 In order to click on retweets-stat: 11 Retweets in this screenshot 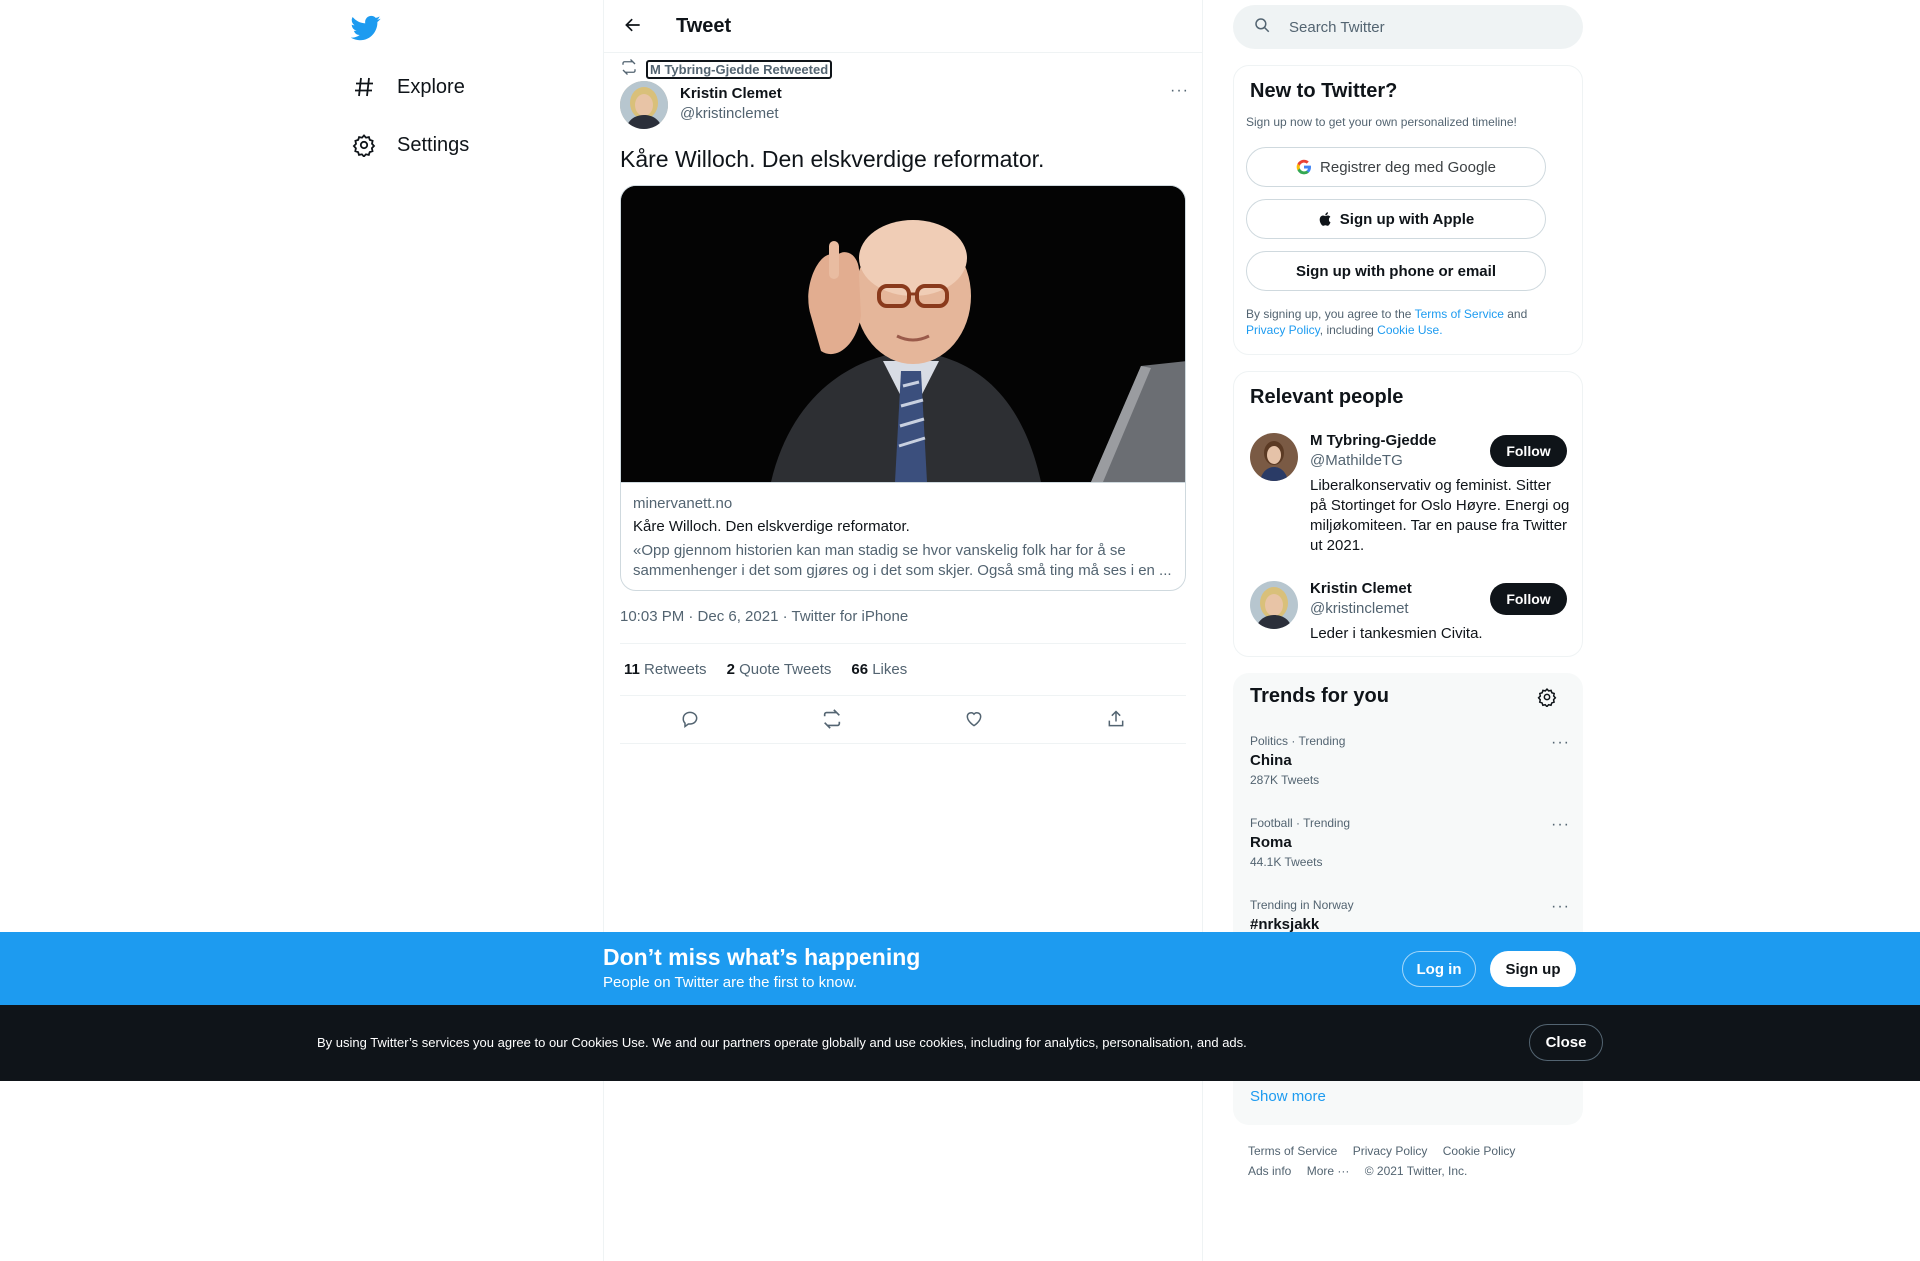, I will do `click(665, 669)`.